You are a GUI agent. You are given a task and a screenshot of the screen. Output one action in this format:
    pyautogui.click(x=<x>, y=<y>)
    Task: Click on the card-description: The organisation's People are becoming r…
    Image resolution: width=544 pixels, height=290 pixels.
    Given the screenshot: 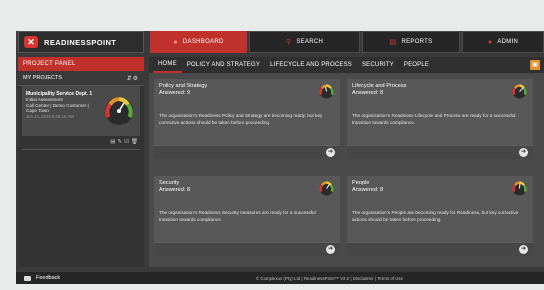 What is the action you would take?
    pyautogui.click(x=435, y=216)
    